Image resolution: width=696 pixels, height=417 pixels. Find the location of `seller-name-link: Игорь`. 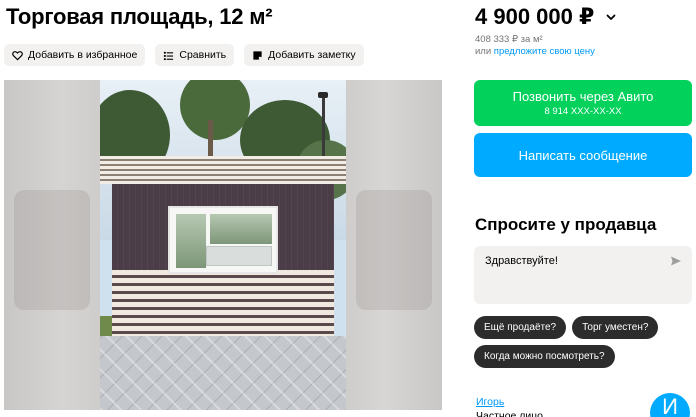

seller-name-link: Игорь is located at coordinates (490, 402).